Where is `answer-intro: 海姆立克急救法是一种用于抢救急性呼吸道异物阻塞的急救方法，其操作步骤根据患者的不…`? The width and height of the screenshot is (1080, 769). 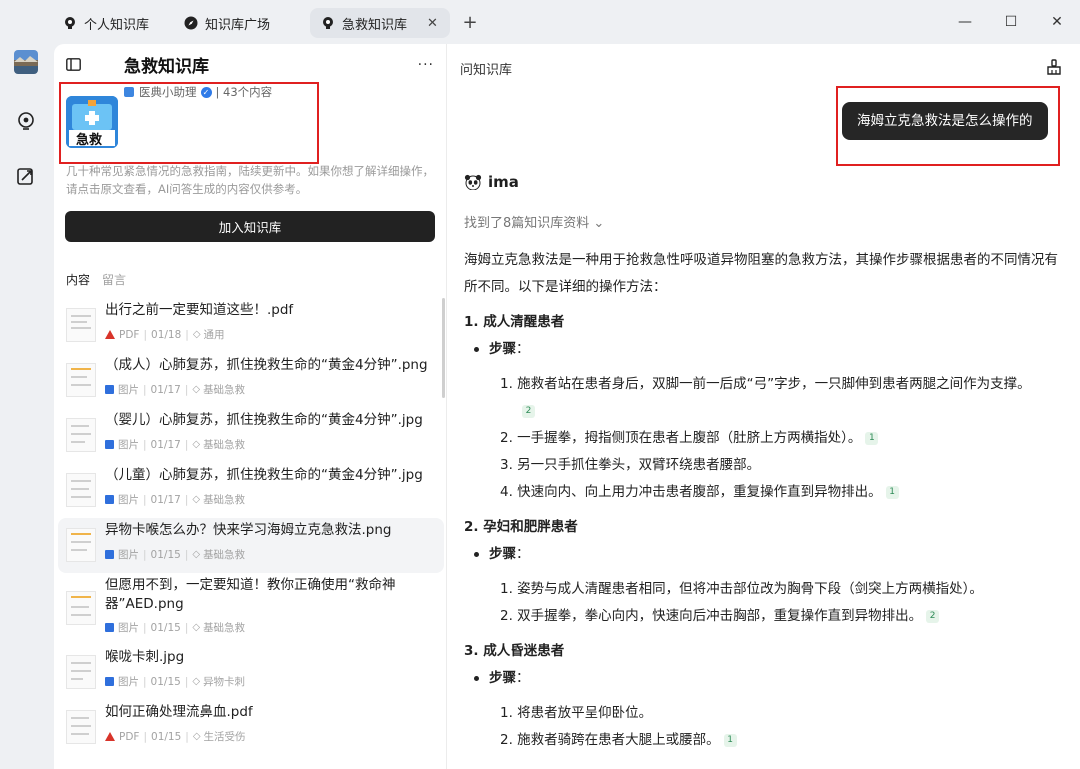
answer-intro: 海姆立克急救法是一种用于抢救急性呼吸道异物阻塞的急救方法，其操作步骤根据患者的不… is located at coordinates (761, 273).